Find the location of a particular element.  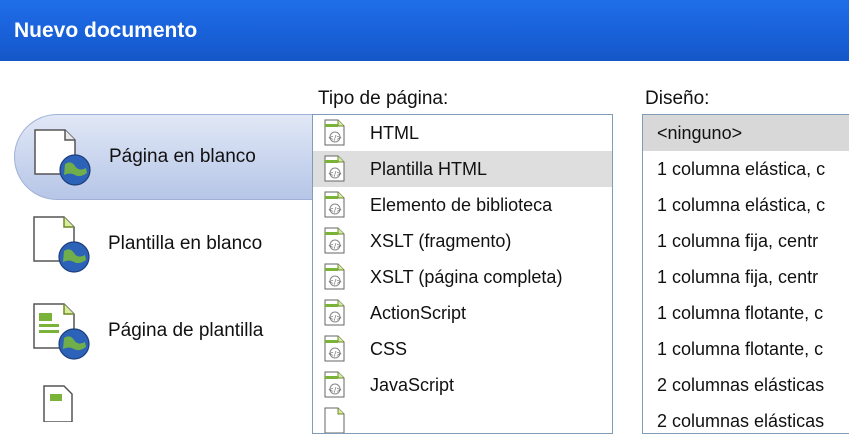

page-type-item-actionscript: </> ActionScript is located at coordinates (462, 313).